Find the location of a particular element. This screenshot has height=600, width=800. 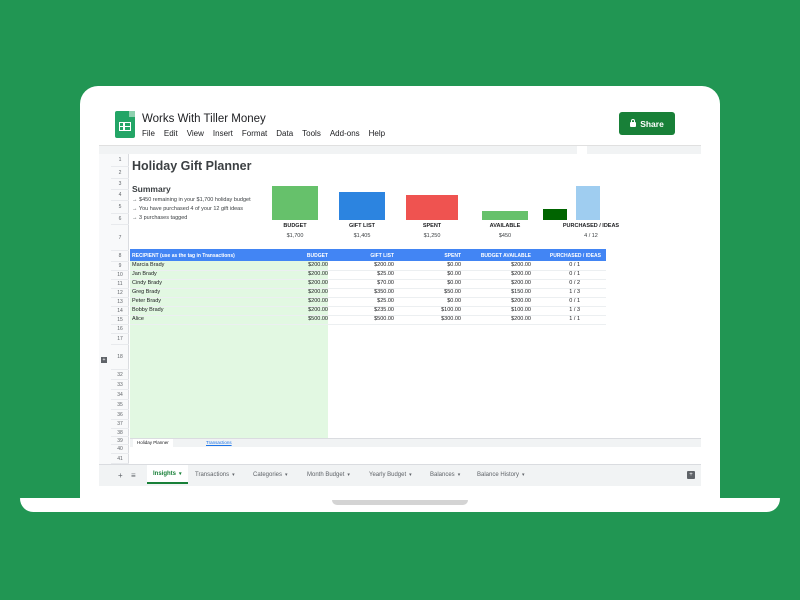

sheets-logo-icon is located at coordinates (125, 124).